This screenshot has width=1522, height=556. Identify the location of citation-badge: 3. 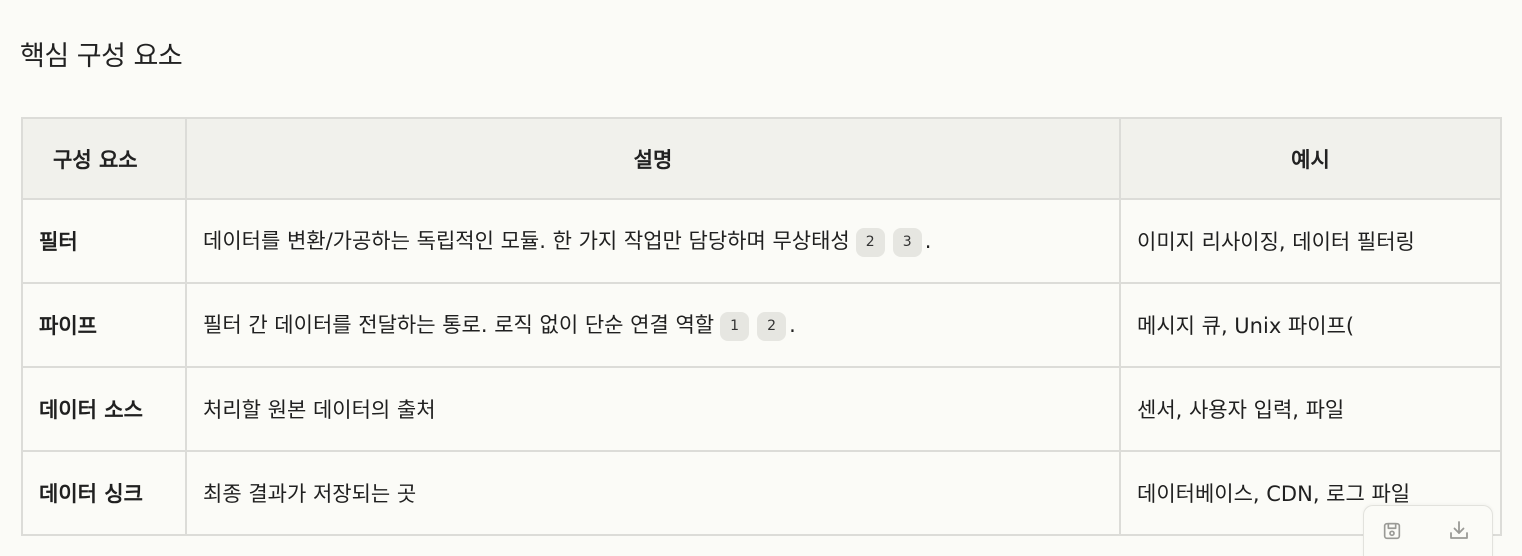
(907, 242).